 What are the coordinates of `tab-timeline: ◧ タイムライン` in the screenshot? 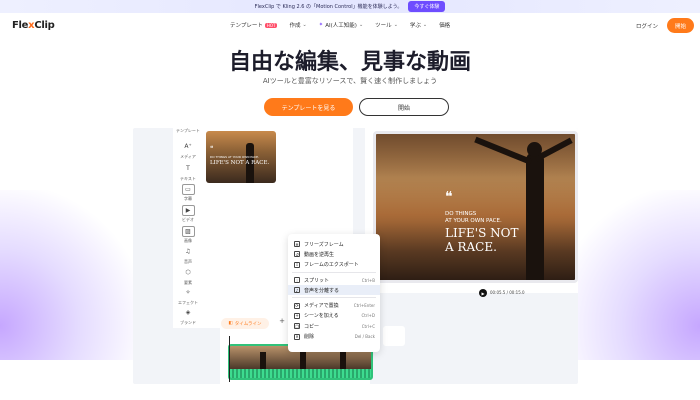 It's located at (245, 323).